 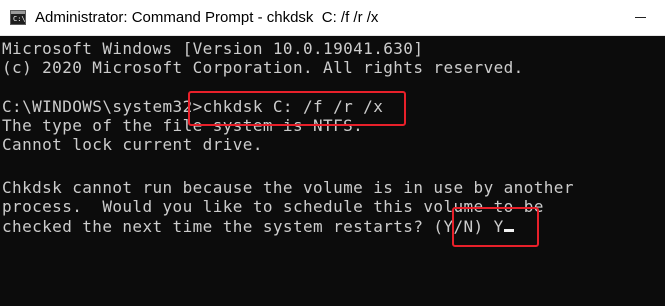 I want to click on minimize-button, so click(x=642, y=17).